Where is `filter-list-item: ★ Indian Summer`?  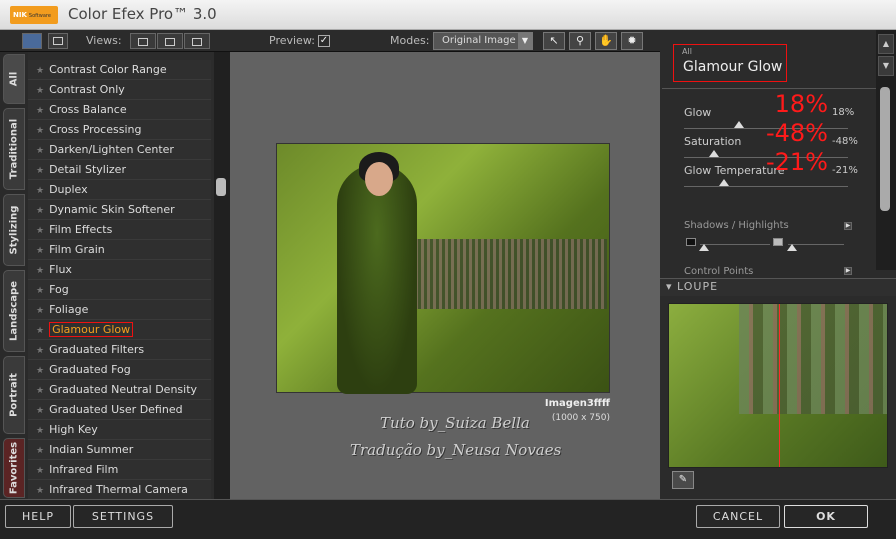
filter-list-item: ★ Indian Summer is located at coordinates (119, 450).